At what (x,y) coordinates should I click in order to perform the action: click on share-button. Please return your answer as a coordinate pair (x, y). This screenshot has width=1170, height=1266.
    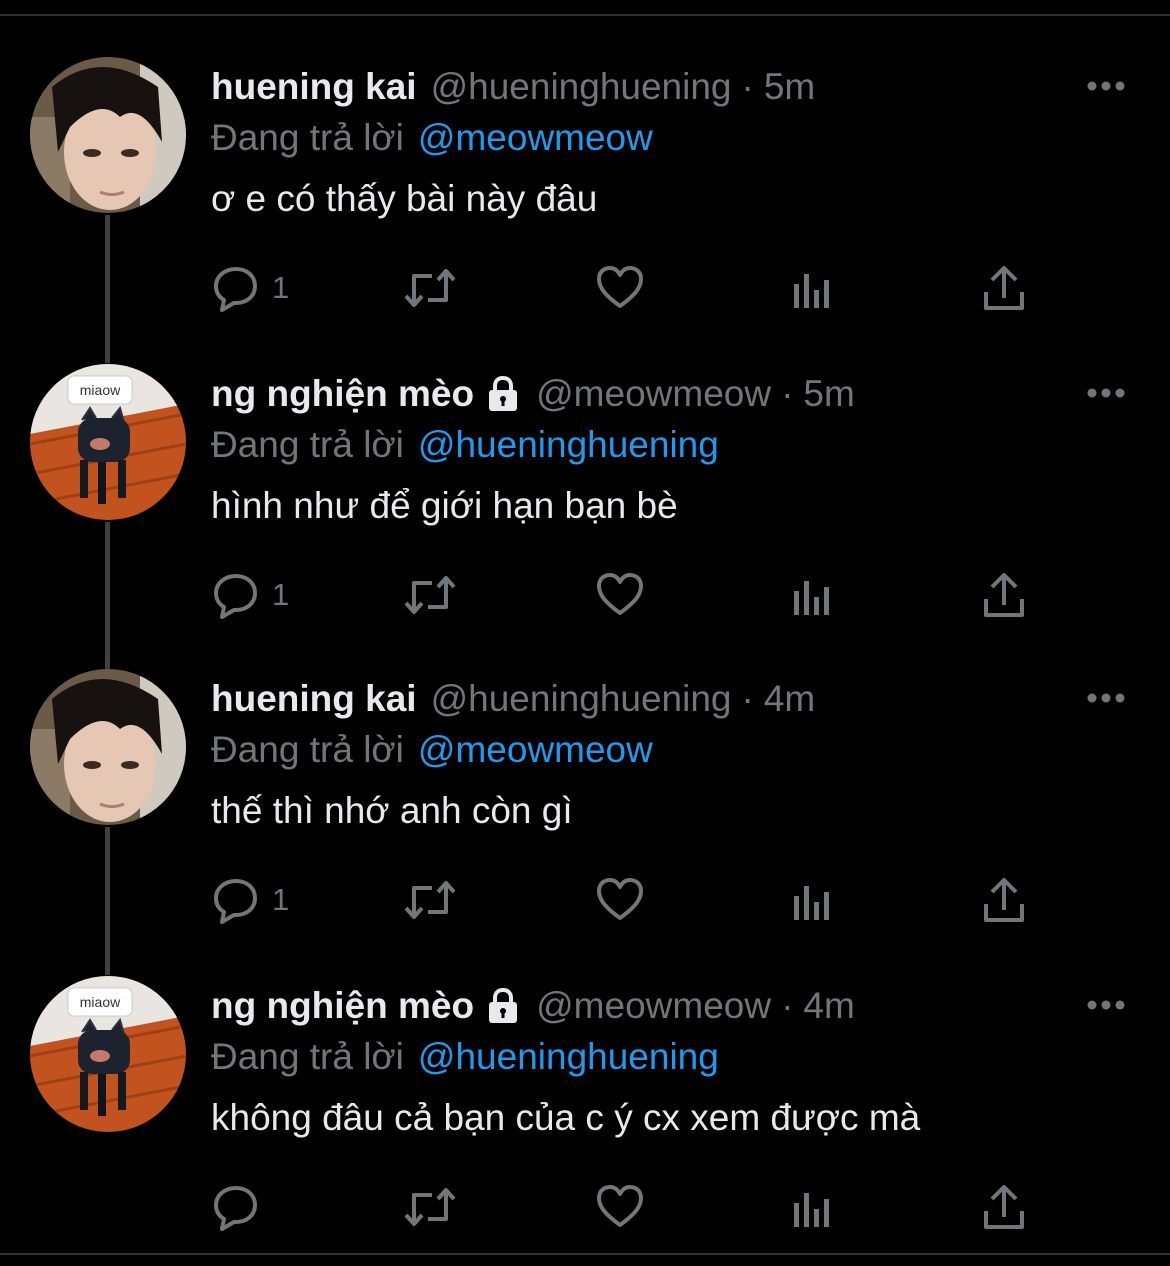
    Looking at the image, I should click on (1004, 1207).